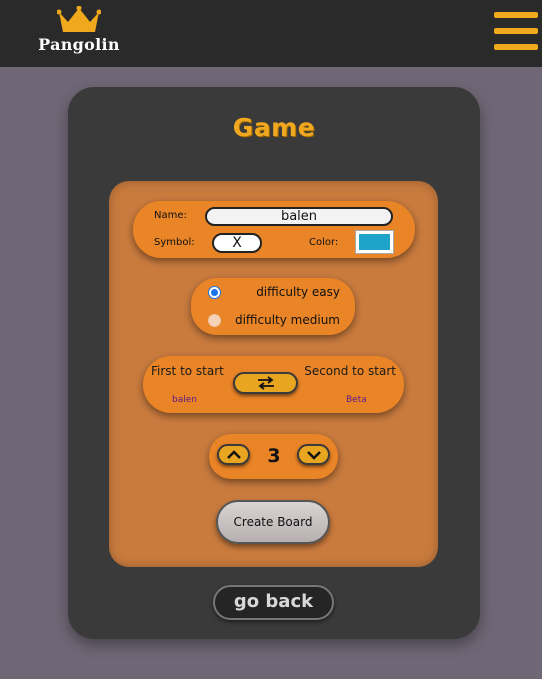 Image resolution: width=542 pixels, height=679 pixels. Describe the element at coordinates (516, 33) in the screenshot. I see `hamburger-menu-icon` at that location.